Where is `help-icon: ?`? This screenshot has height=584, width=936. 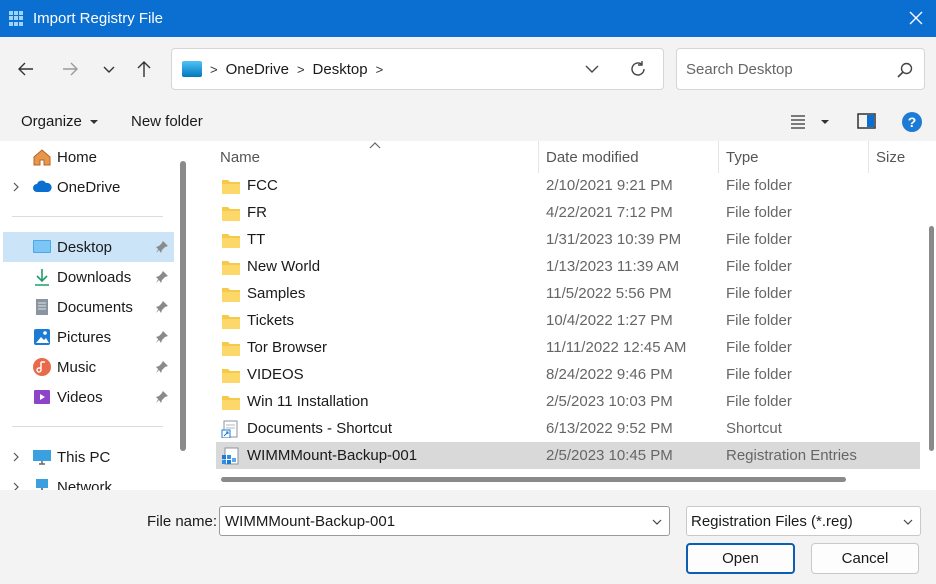 help-icon: ? is located at coordinates (912, 122).